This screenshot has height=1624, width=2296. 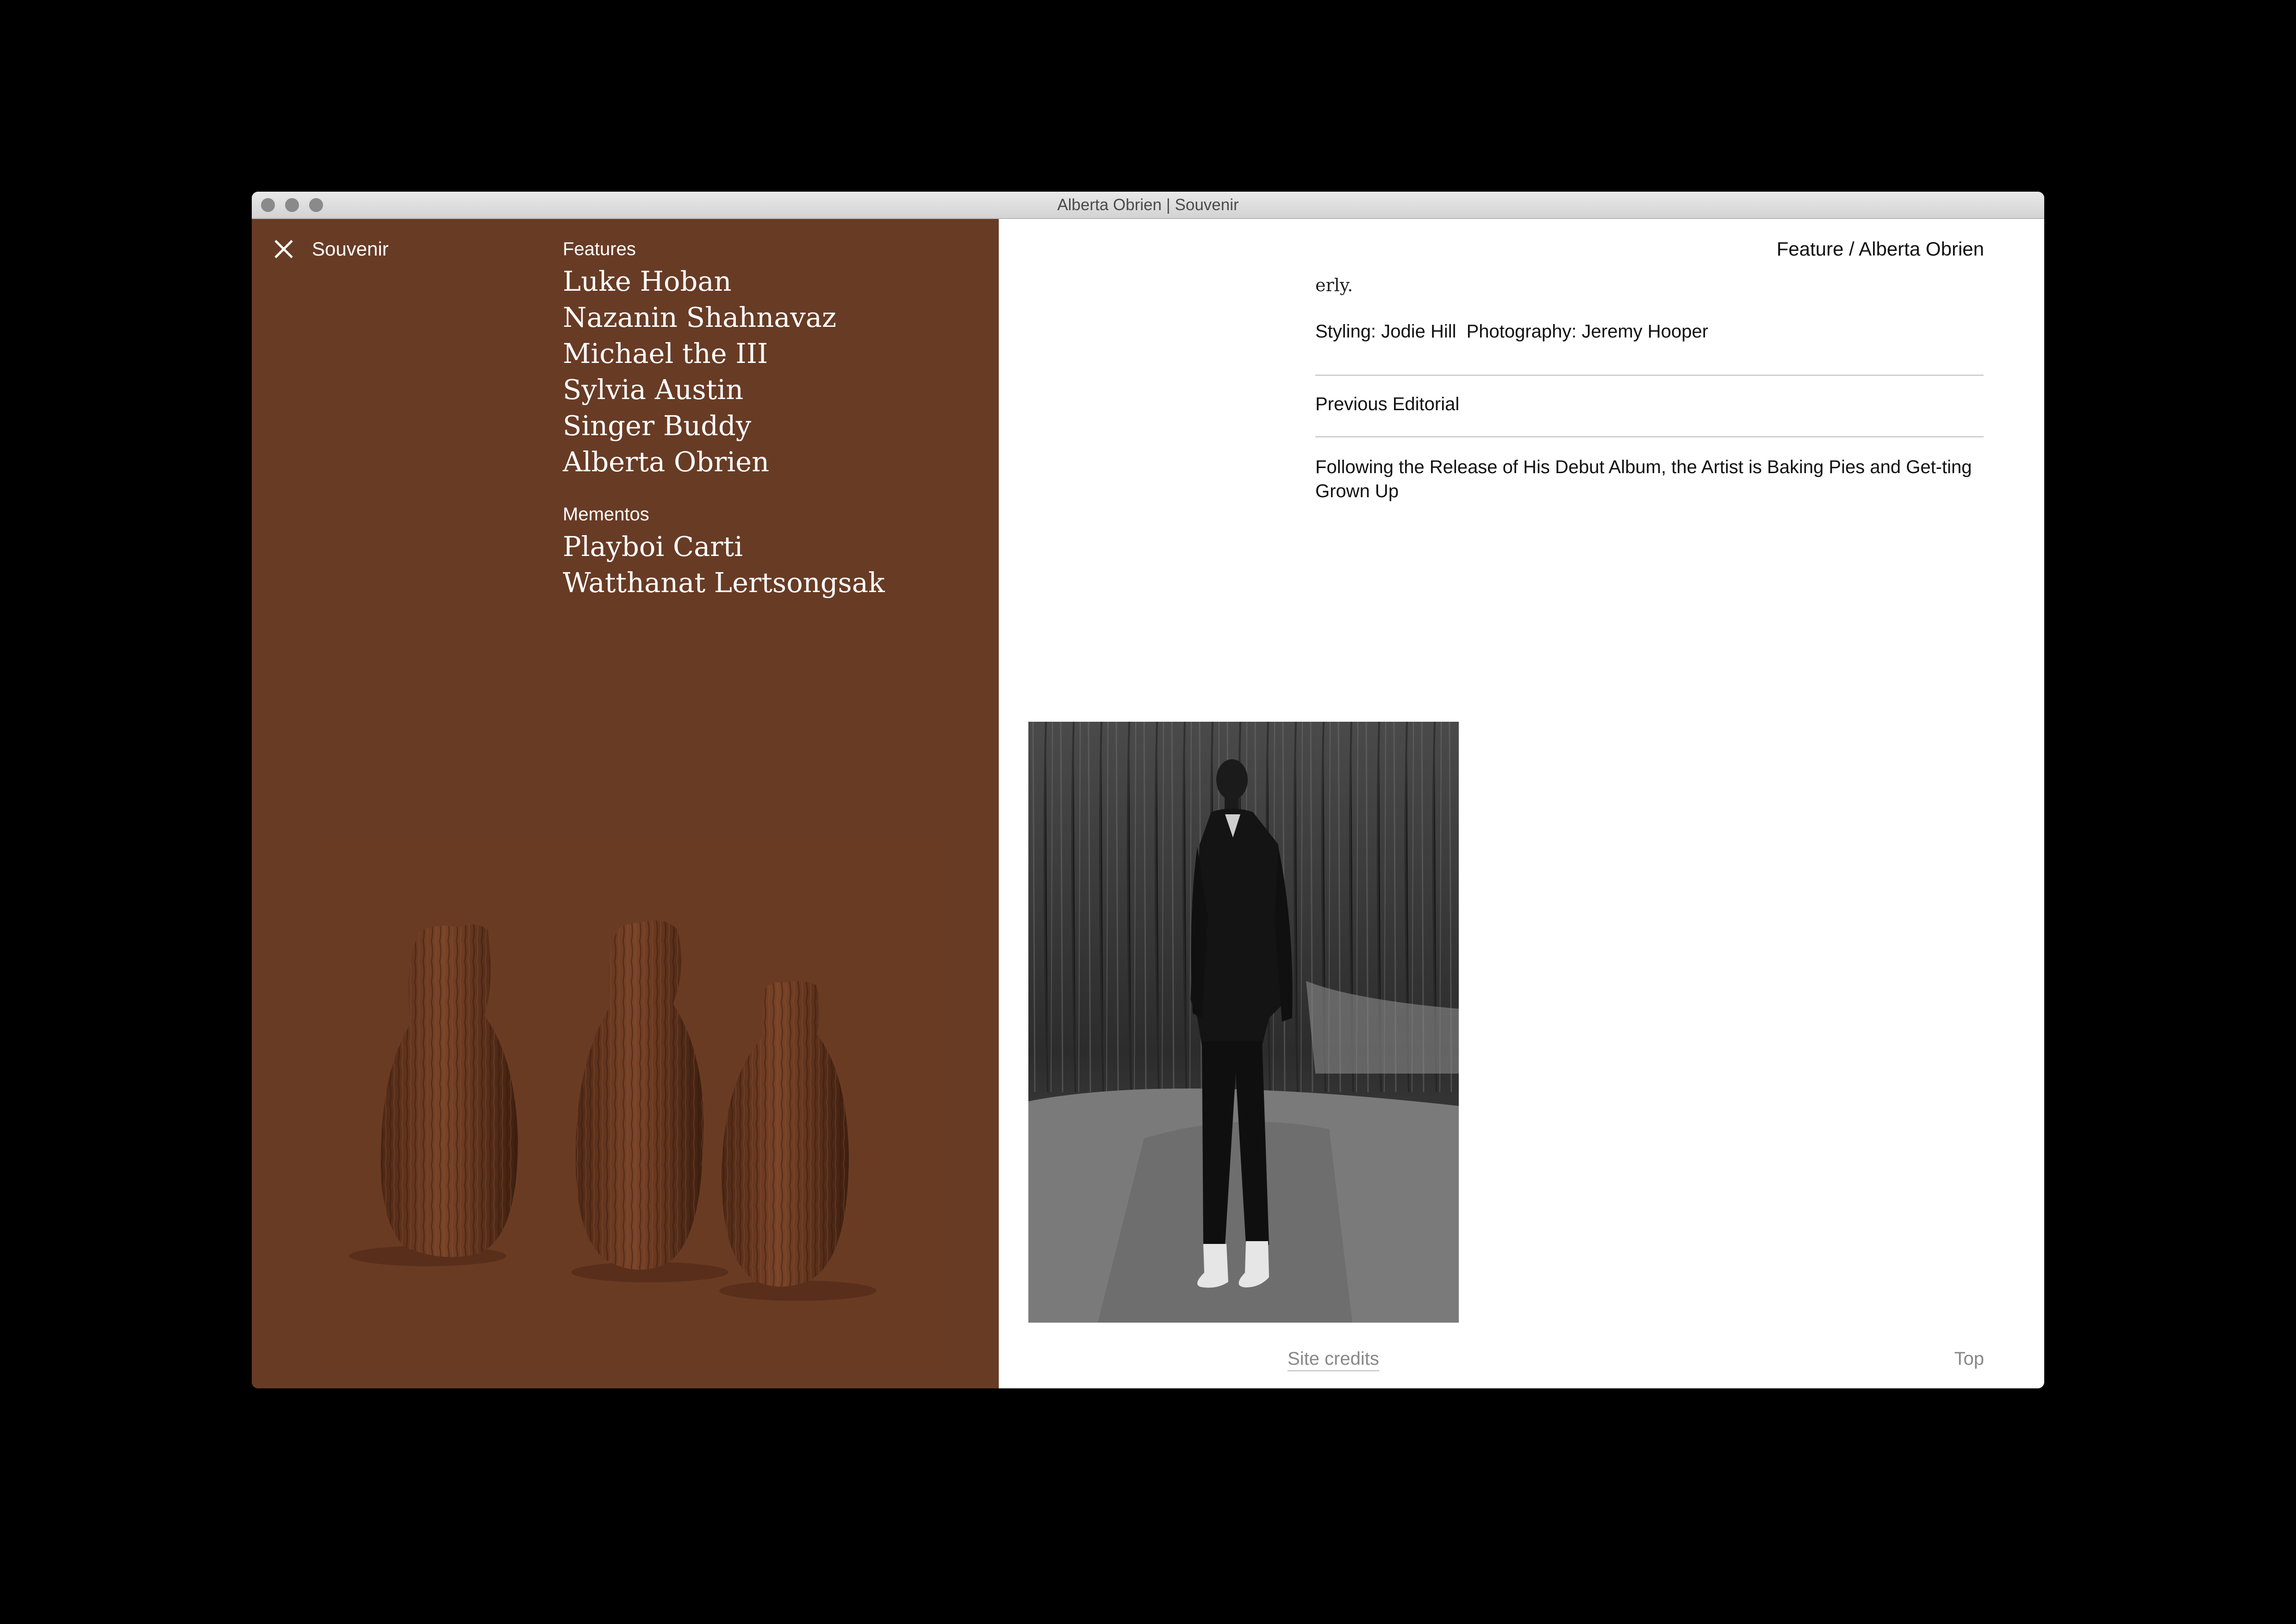 I want to click on nav-item-michael-the-iii: Michael the III, so click(x=699, y=354).